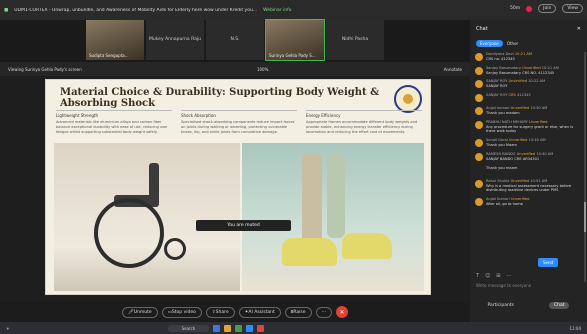  Describe the element at coordinates (528, 29) in the screenshot. I see `chat-header: Chat ✕` at that location.